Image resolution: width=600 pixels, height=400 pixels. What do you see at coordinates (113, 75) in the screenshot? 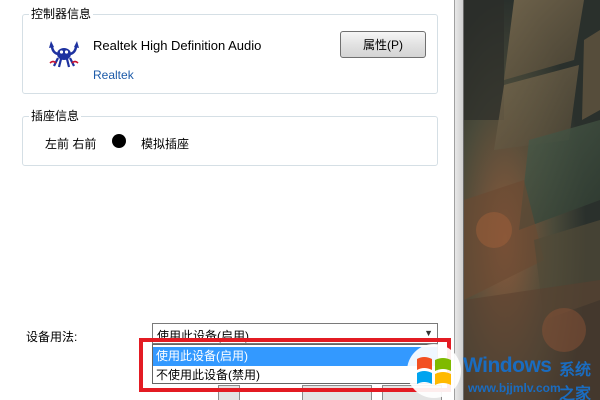
I see `vendor-link: Realtek` at bounding box center [113, 75].